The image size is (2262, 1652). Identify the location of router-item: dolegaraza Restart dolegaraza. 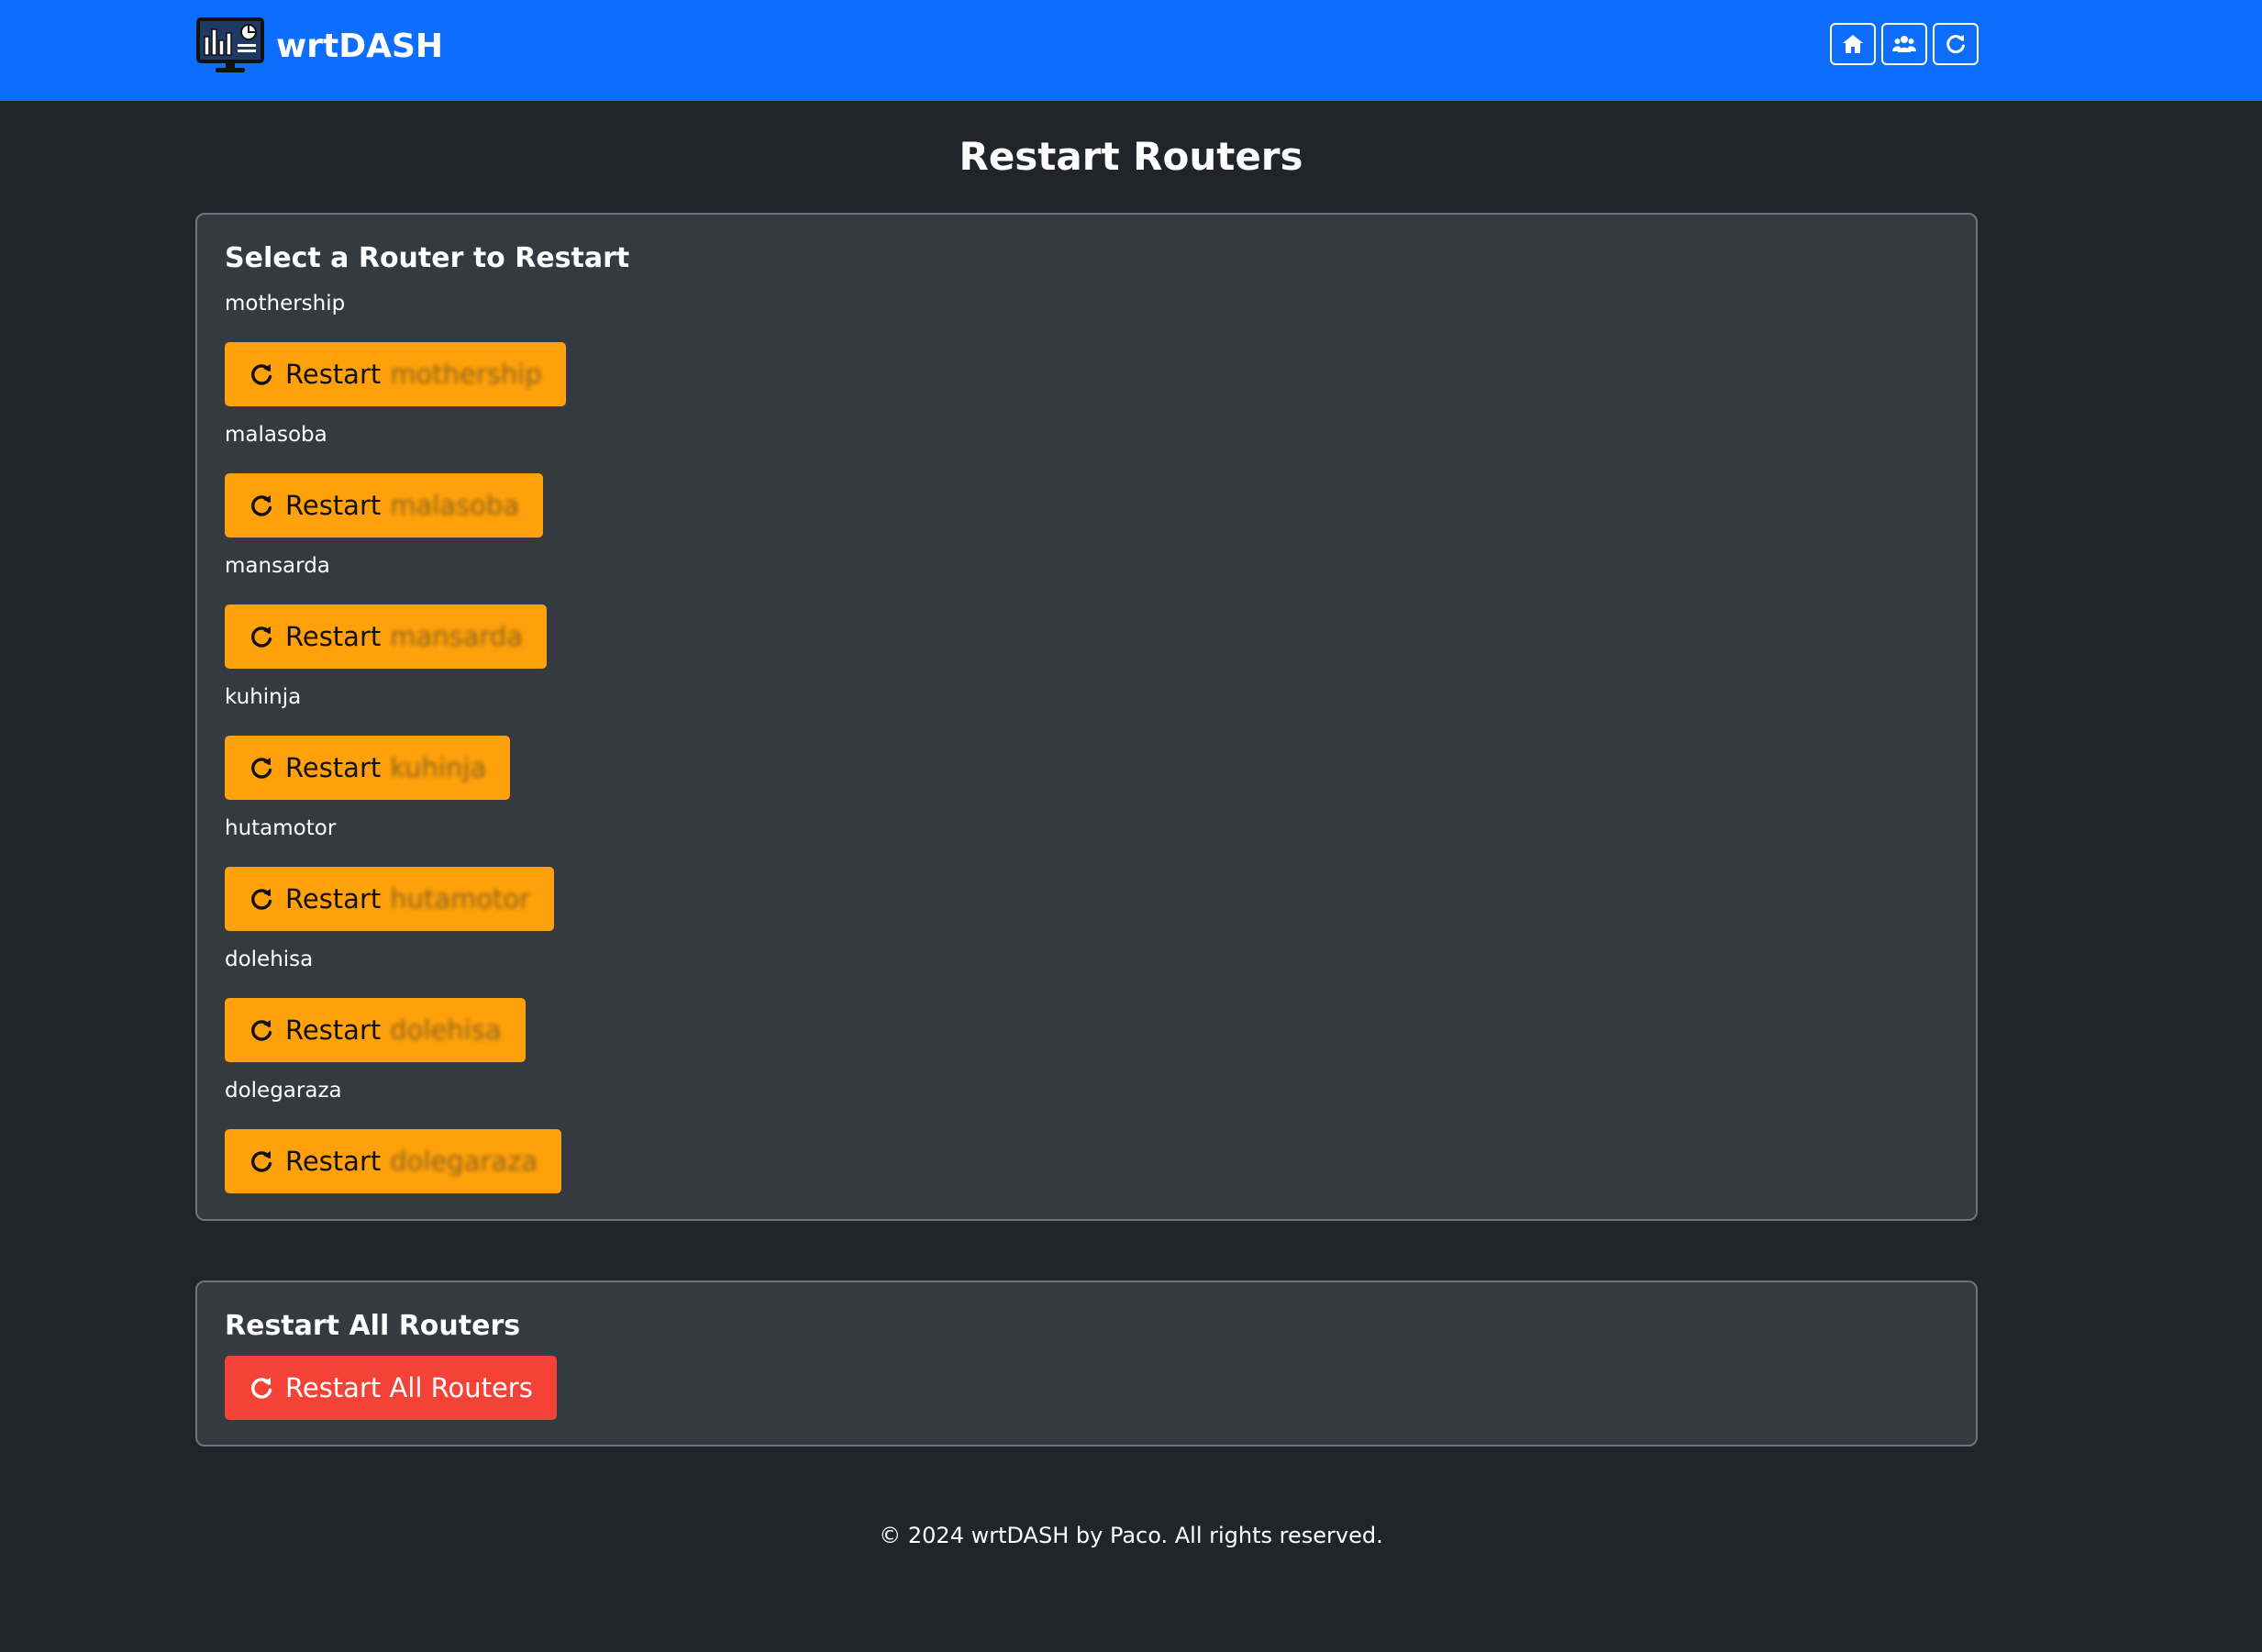
(394, 1135).